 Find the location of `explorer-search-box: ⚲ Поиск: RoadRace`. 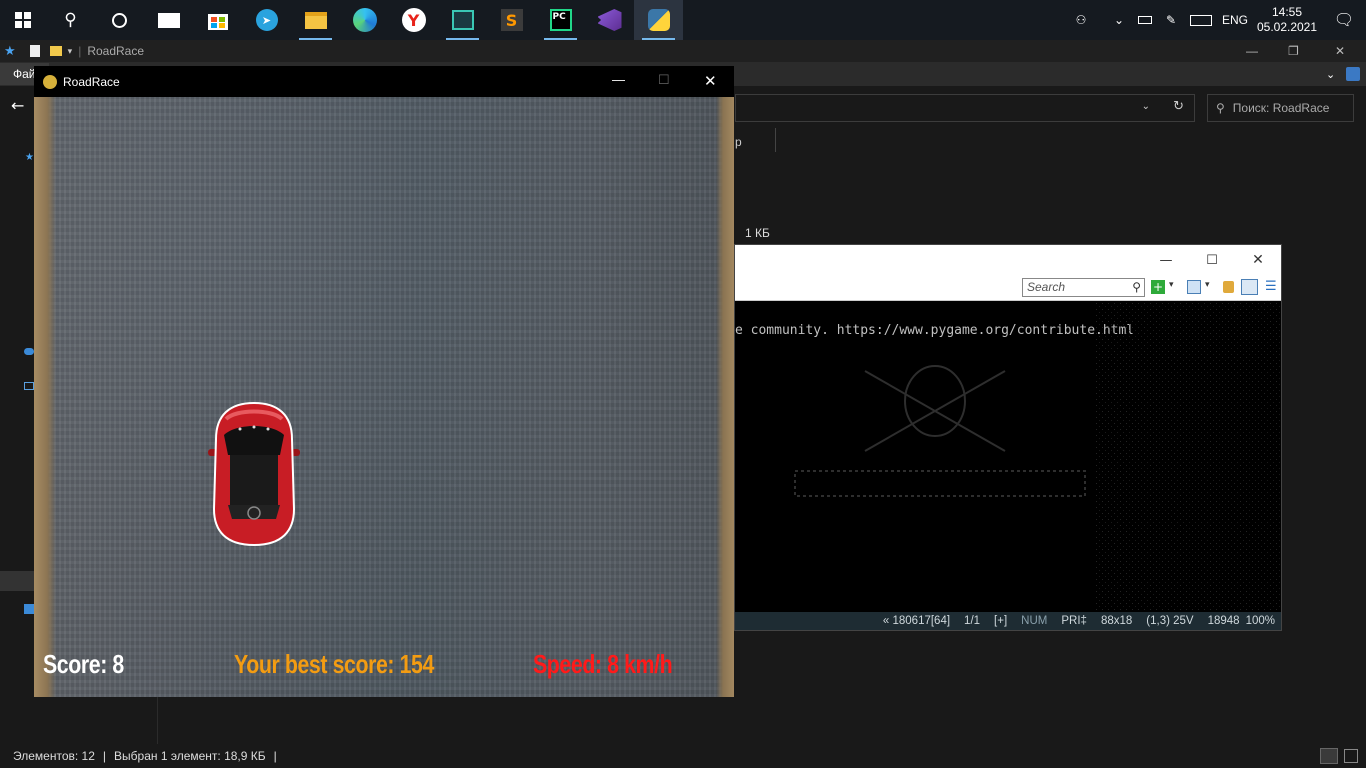

explorer-search-box: ⚲ Поиск: RoadRace is located at coordinates (1280, 108).